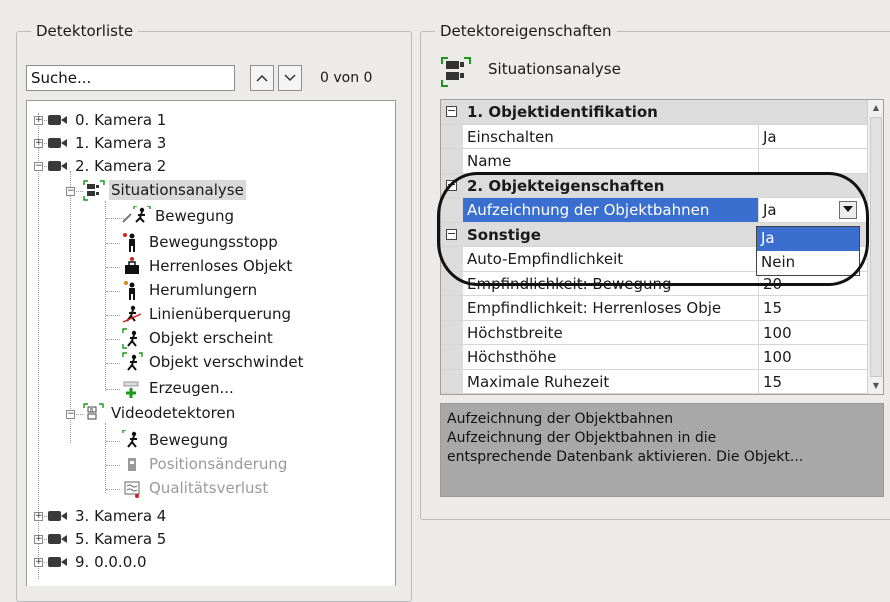 The width and height of the screenshot is (890, 602). What do you see at coordinates (132, 314) in the screenshot?
I see `line-crossing-icon` at bounding box center [132, 314].